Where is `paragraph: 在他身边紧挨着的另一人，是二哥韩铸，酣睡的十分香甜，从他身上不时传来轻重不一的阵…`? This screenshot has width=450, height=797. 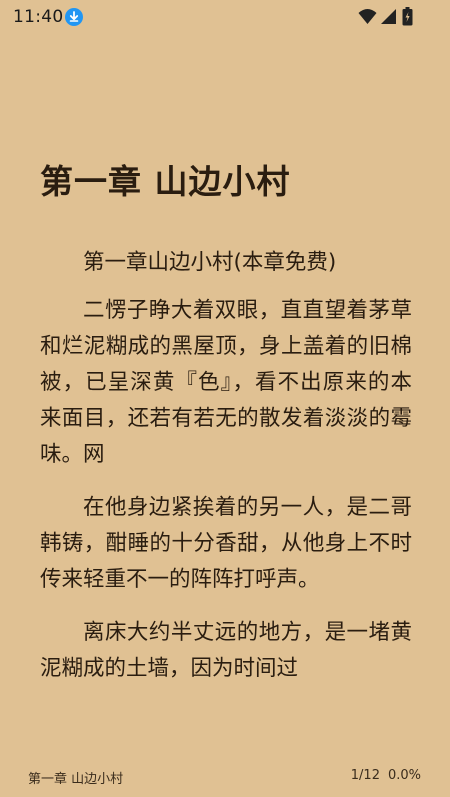 paragraph: 在他身边紧挨着的另一人，是二哥韩铸，酣睡的十分香甜，从他身上不时传来轻重不一的阵… is located at coordinates (226, 543).